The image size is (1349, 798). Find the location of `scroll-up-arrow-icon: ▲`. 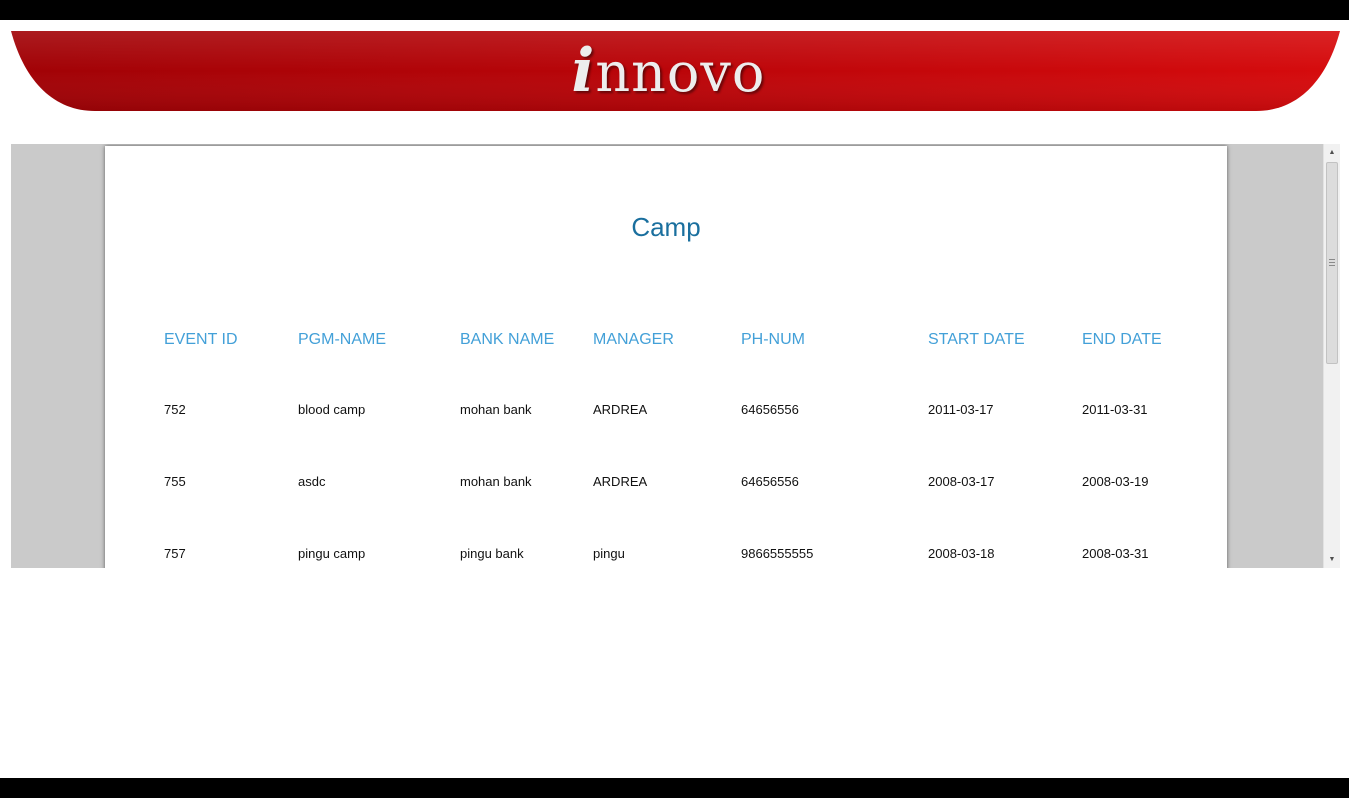

scroll-up-arrow-icon: ▲ is located at coordinates (1332, 152).